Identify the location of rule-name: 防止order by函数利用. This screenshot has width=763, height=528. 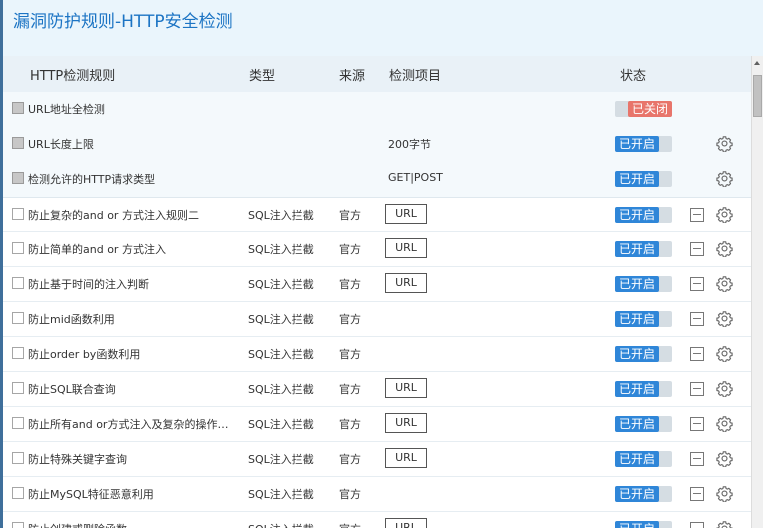
(84, 354).